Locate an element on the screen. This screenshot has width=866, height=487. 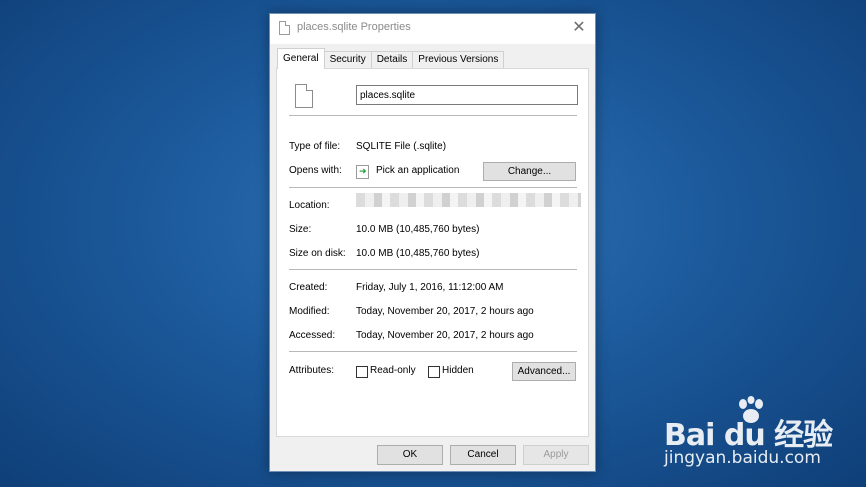
attributes-label: Attributes: is located at coordinates (312, 370).